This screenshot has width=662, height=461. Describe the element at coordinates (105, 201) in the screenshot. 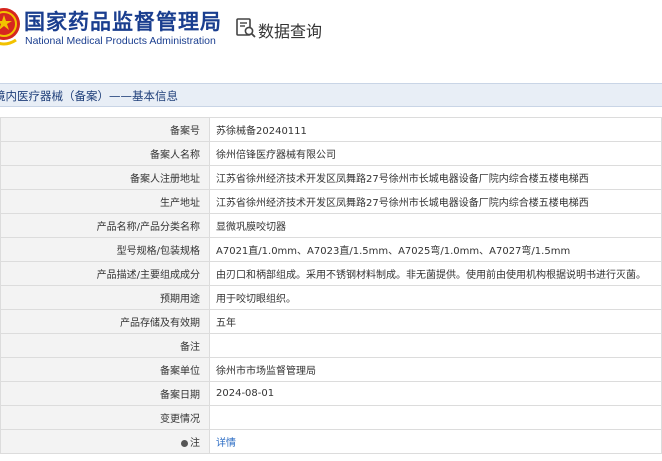

I see `row-label: 生产地址` at that location.